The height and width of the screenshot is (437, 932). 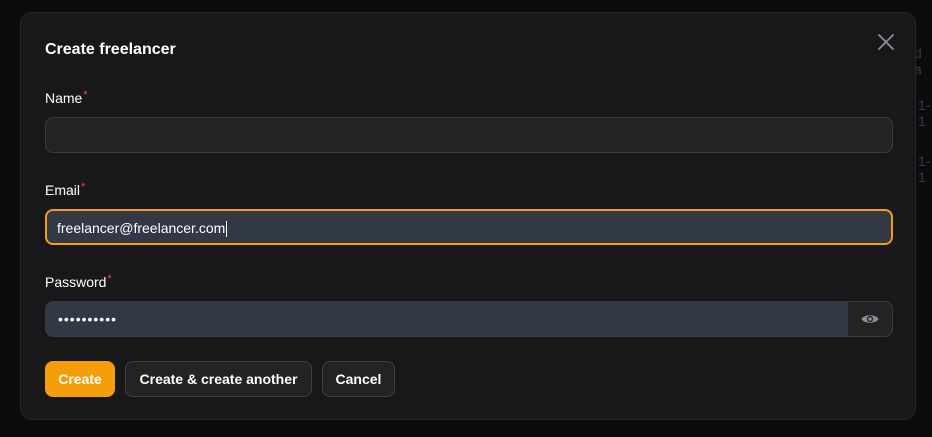 What do you see at coordinates (469, 135) in the screenshot?
I see `name-input` at bounding box center [469, 135].